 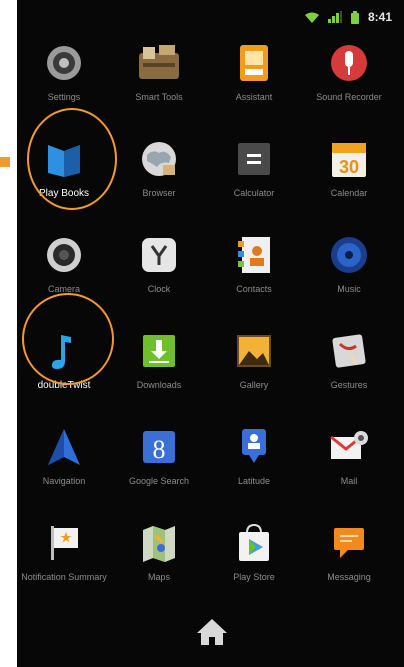 What do you see at coordinates (349, 385) in the screenshot?
I see `app-label: Gestures` at bounding box center [349, 385].